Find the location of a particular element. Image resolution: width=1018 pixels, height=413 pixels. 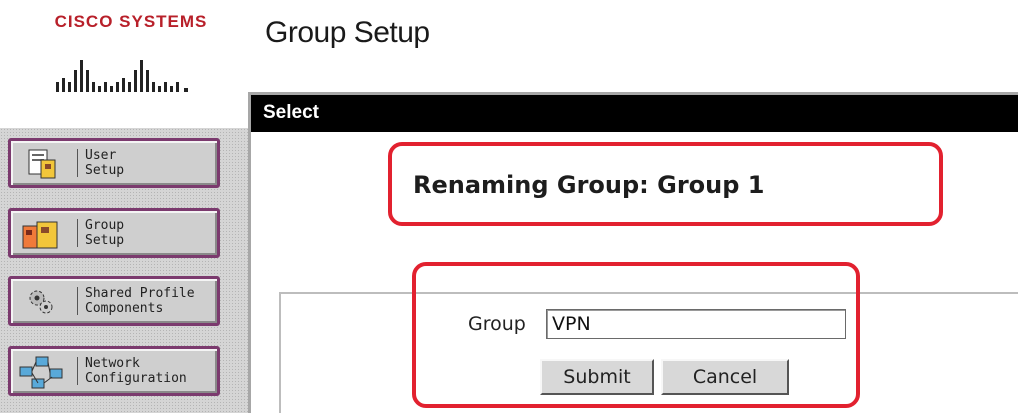

submit-button: Submit is located at coordinates (597, 377).